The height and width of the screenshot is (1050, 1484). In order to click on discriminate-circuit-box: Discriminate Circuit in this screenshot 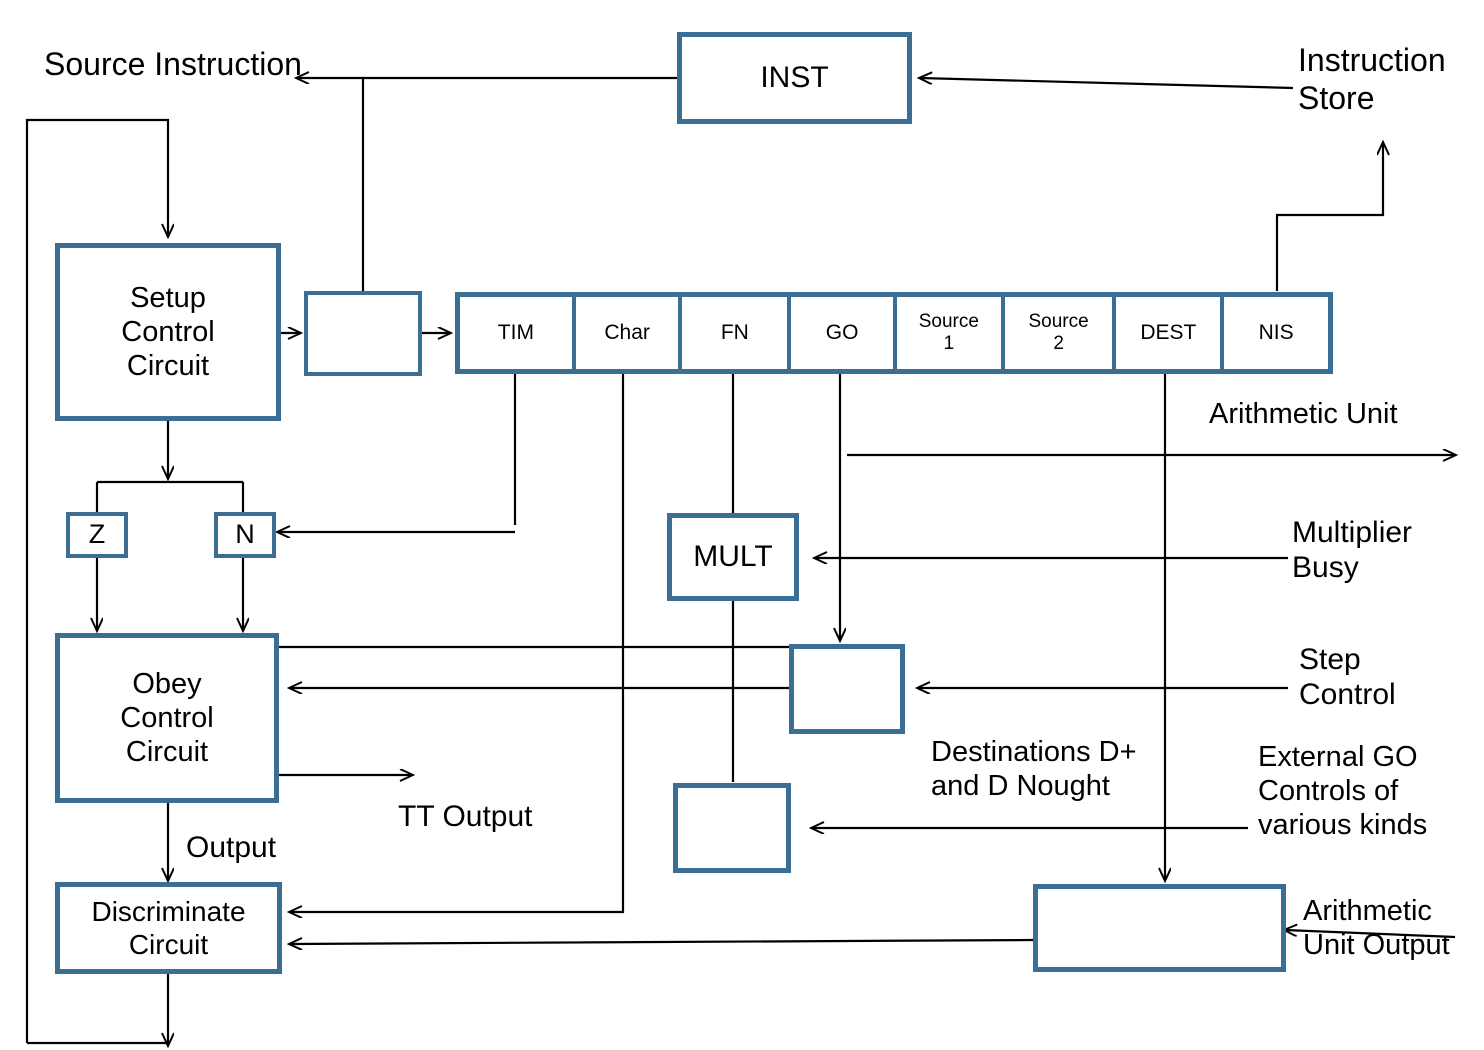, I will do `click(168, 928)`.